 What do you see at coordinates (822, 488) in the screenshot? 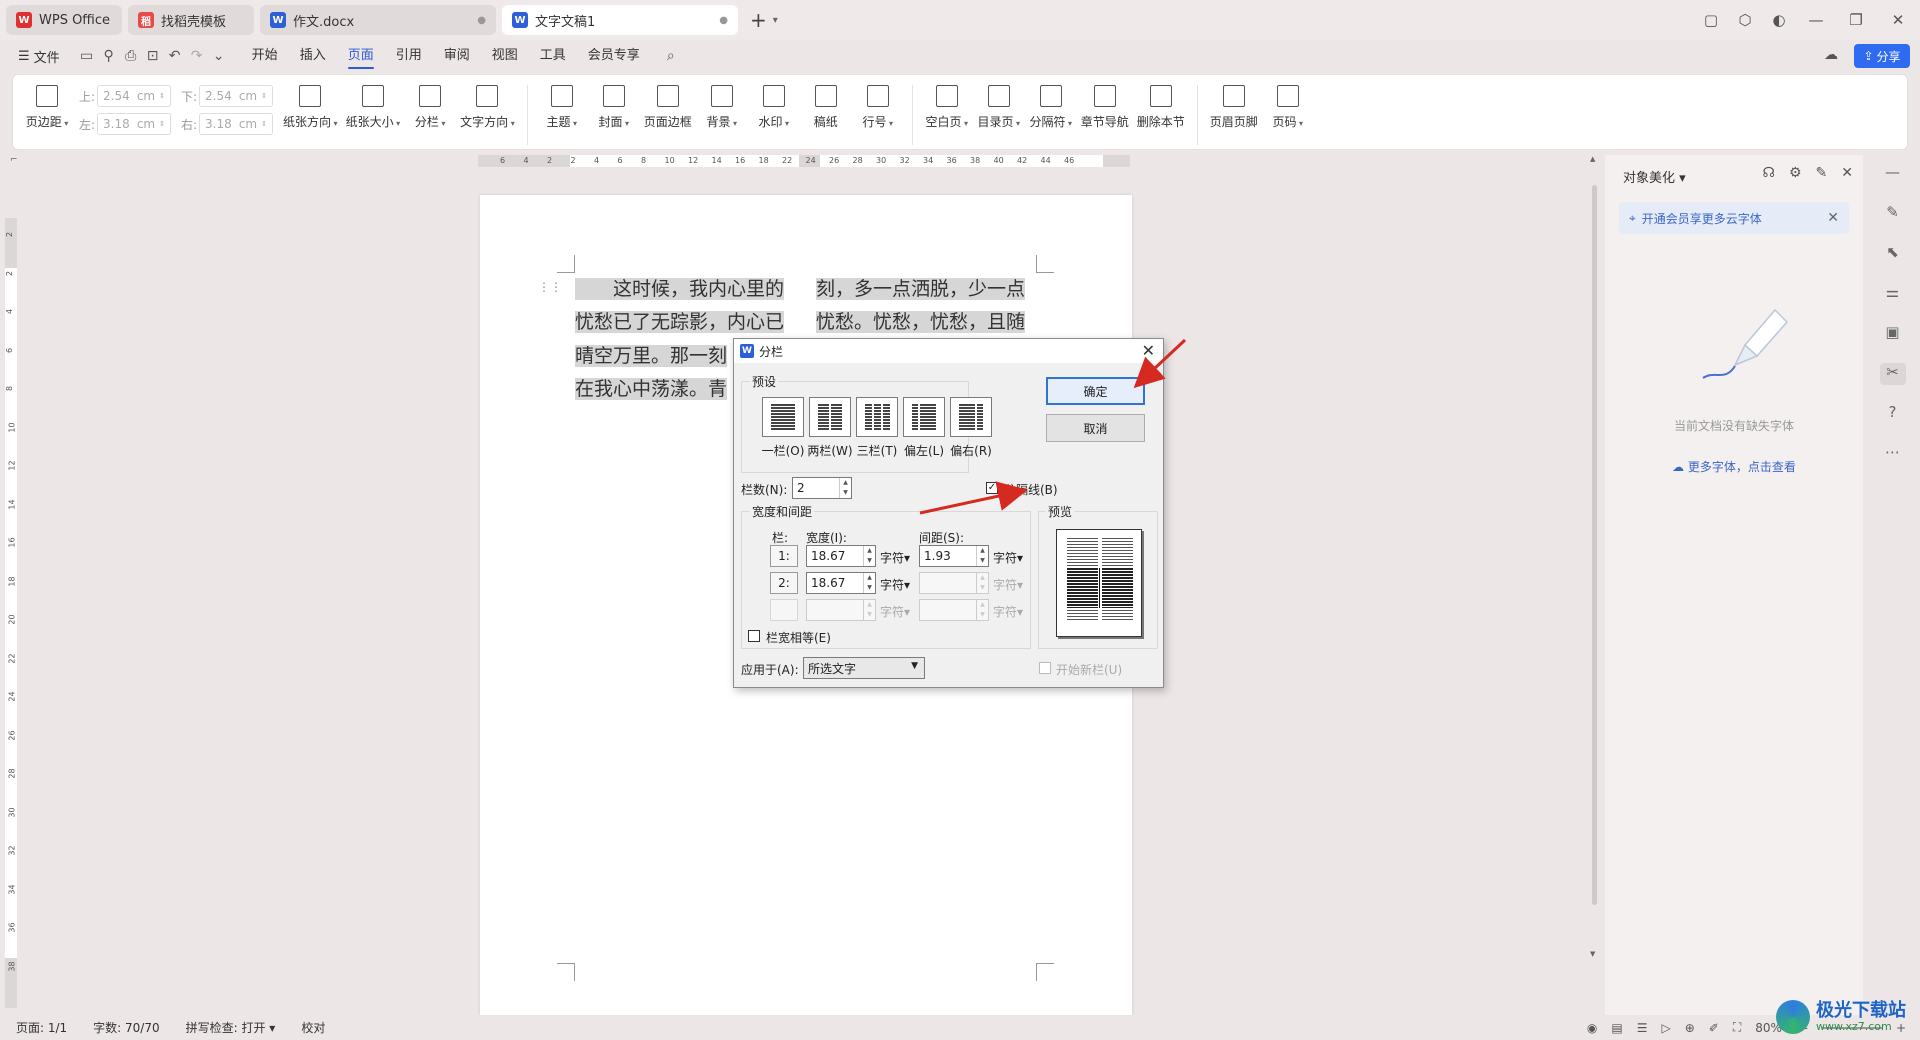
I see `num-columns-input: 2 ▲ ▼` at bounding box center [822, 488].